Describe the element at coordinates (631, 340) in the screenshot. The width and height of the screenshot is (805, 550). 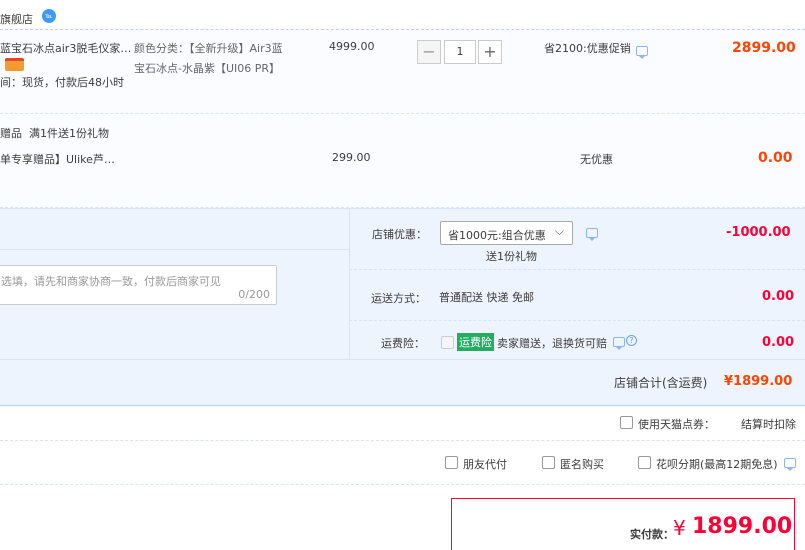
I see `help-icon: ?` at that location.